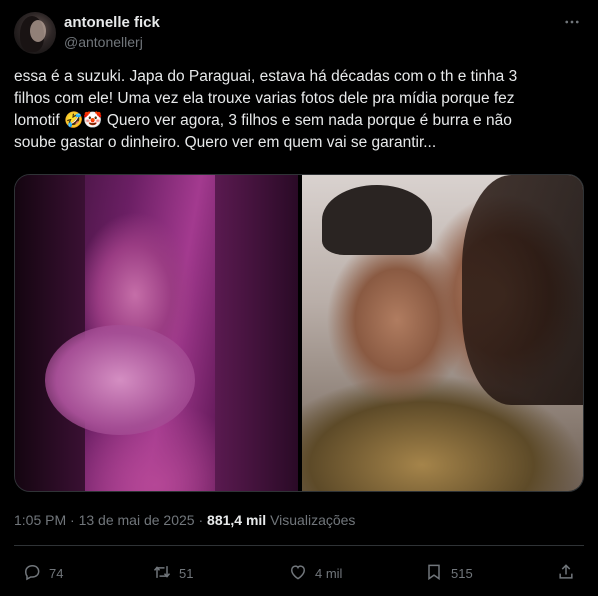 The height and width of the screenshot is (596, 598). I want to click on repost-button: 51, so click(172, 573).